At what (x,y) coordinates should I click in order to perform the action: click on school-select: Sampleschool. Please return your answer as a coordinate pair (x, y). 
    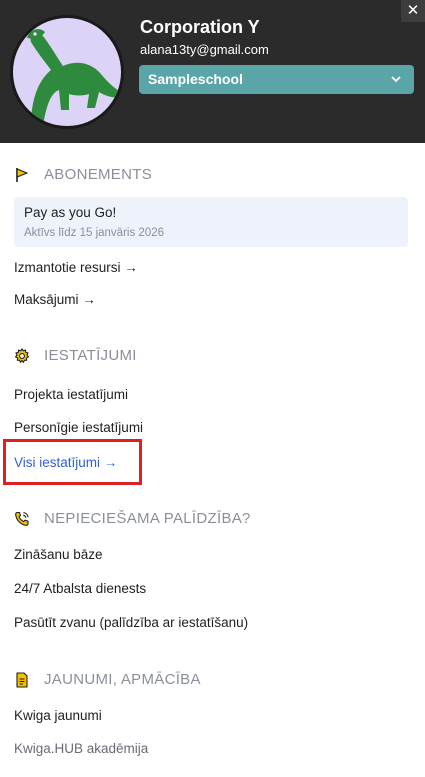
    Looking at the image, I should click on (276, 79).